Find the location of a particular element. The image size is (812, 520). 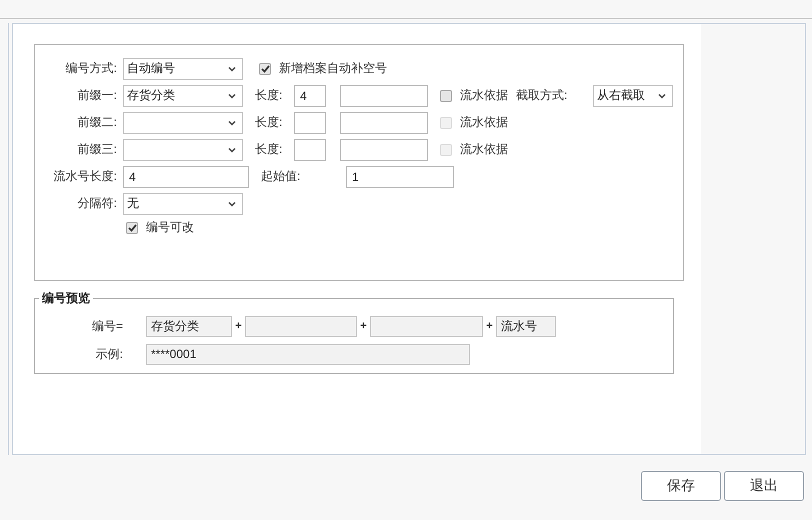

separator-dropdown: 无 is located at coordinates (183, 203).